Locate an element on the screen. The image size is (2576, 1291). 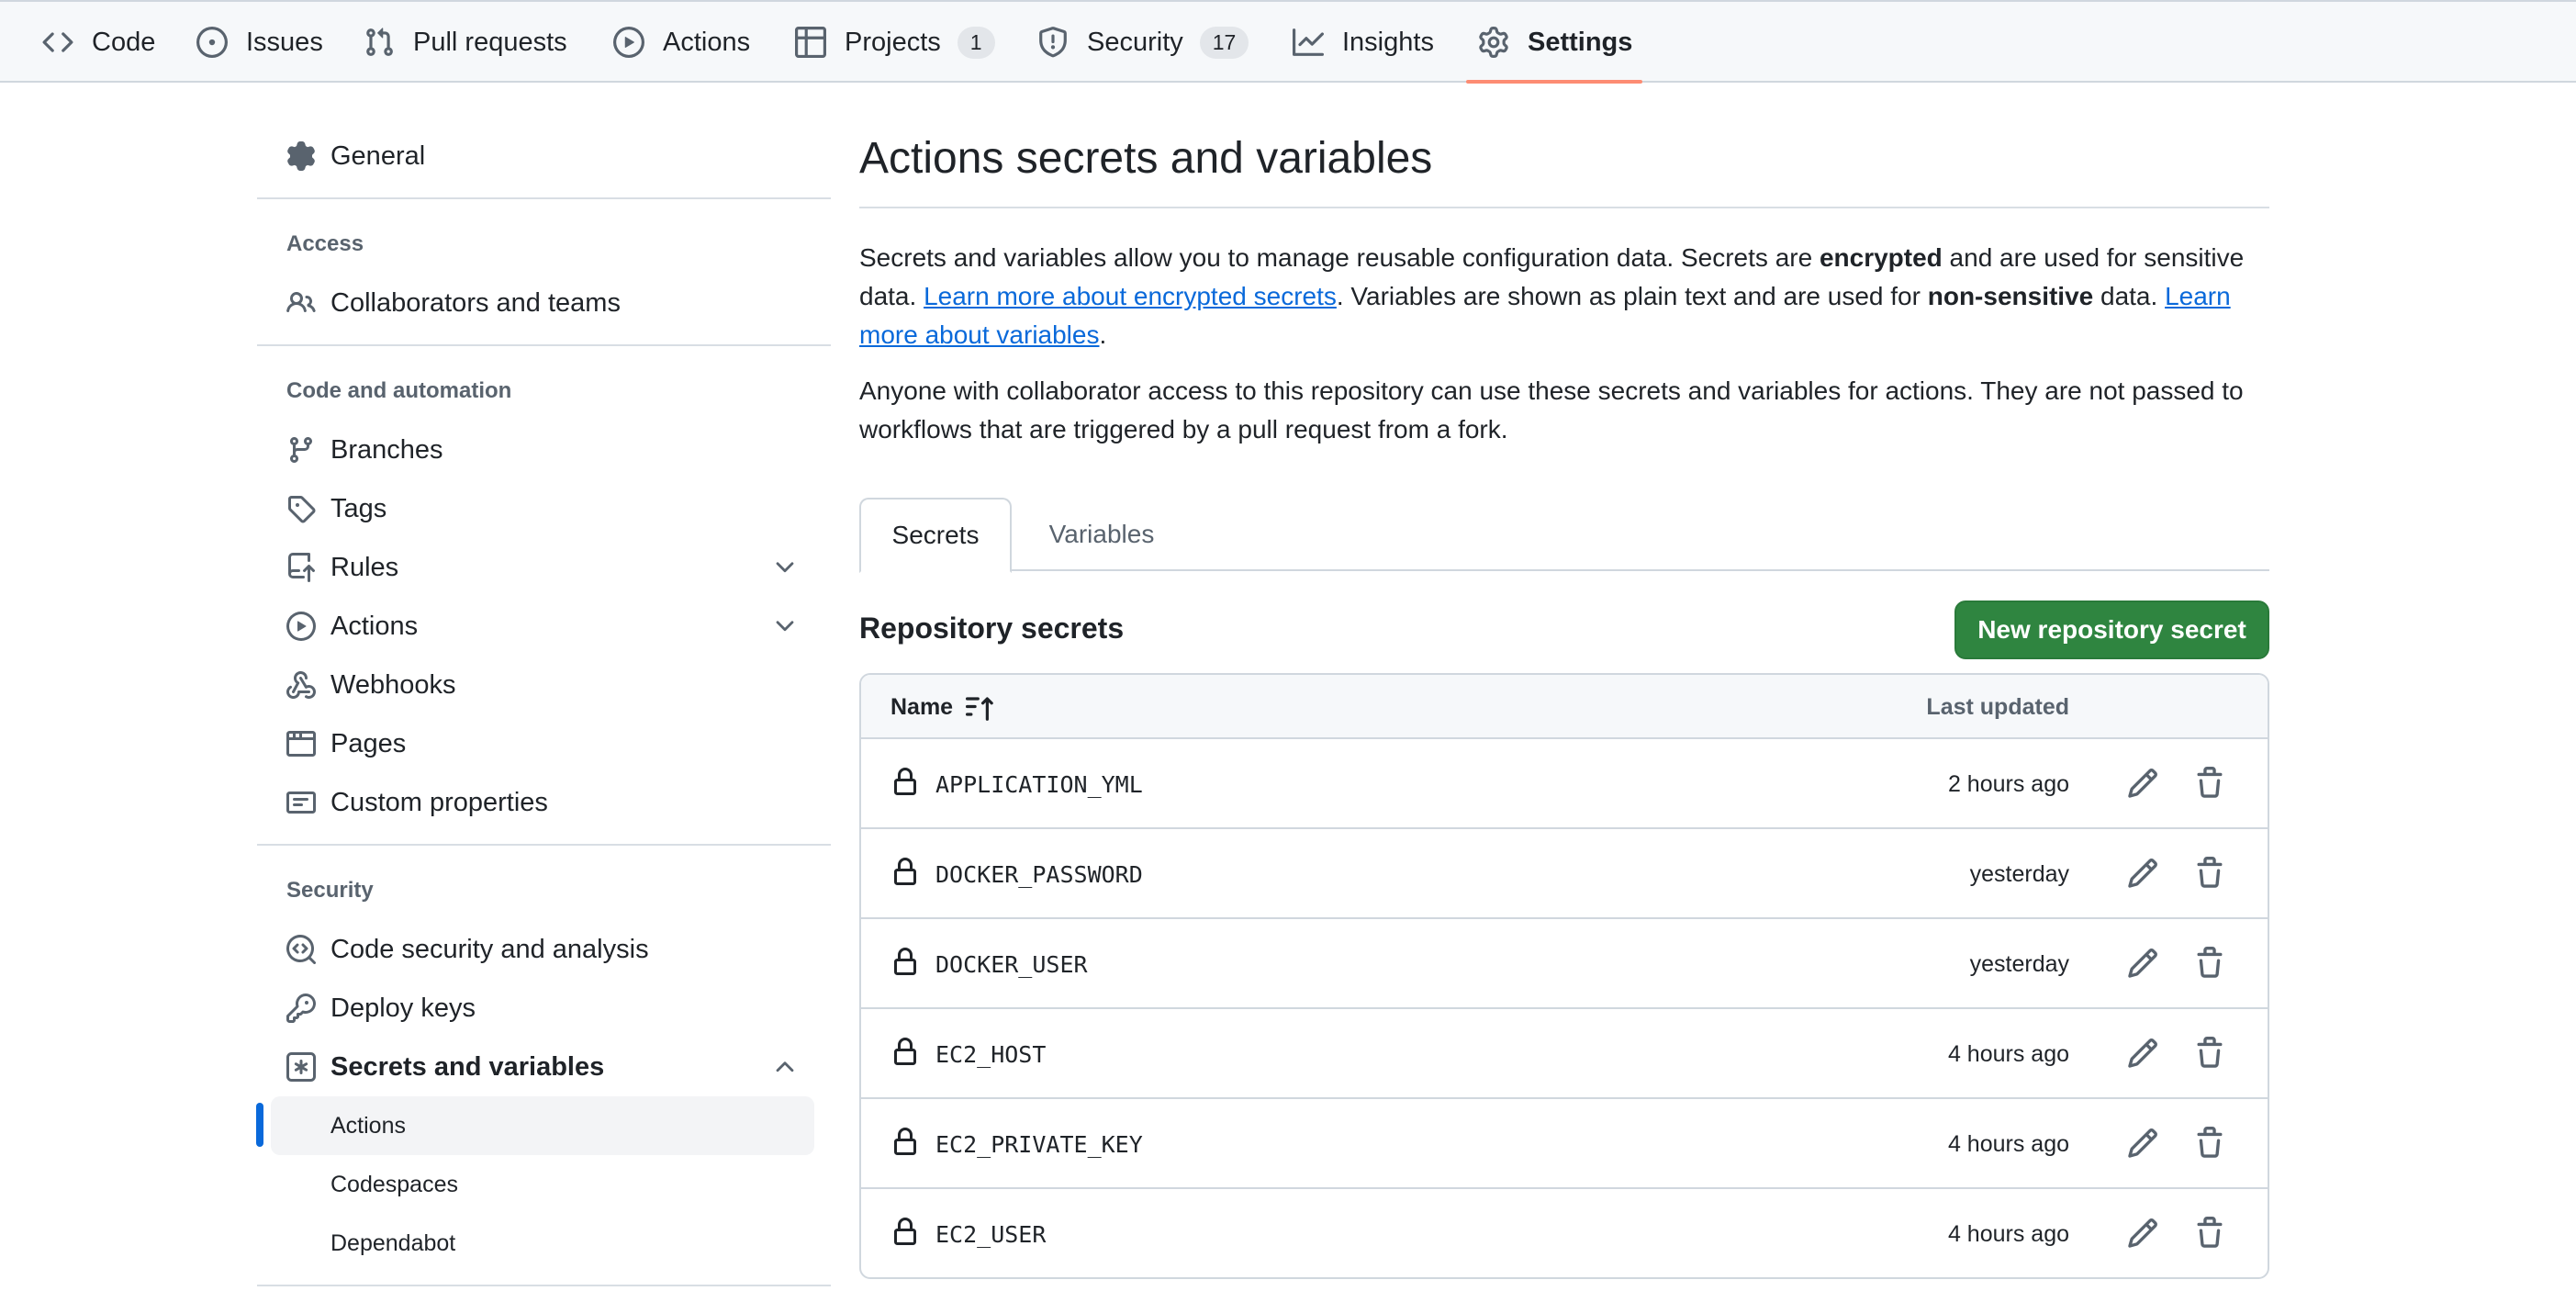
secrets-variables-tabs: Secrets Variables is located at coordinates (1564, 535).